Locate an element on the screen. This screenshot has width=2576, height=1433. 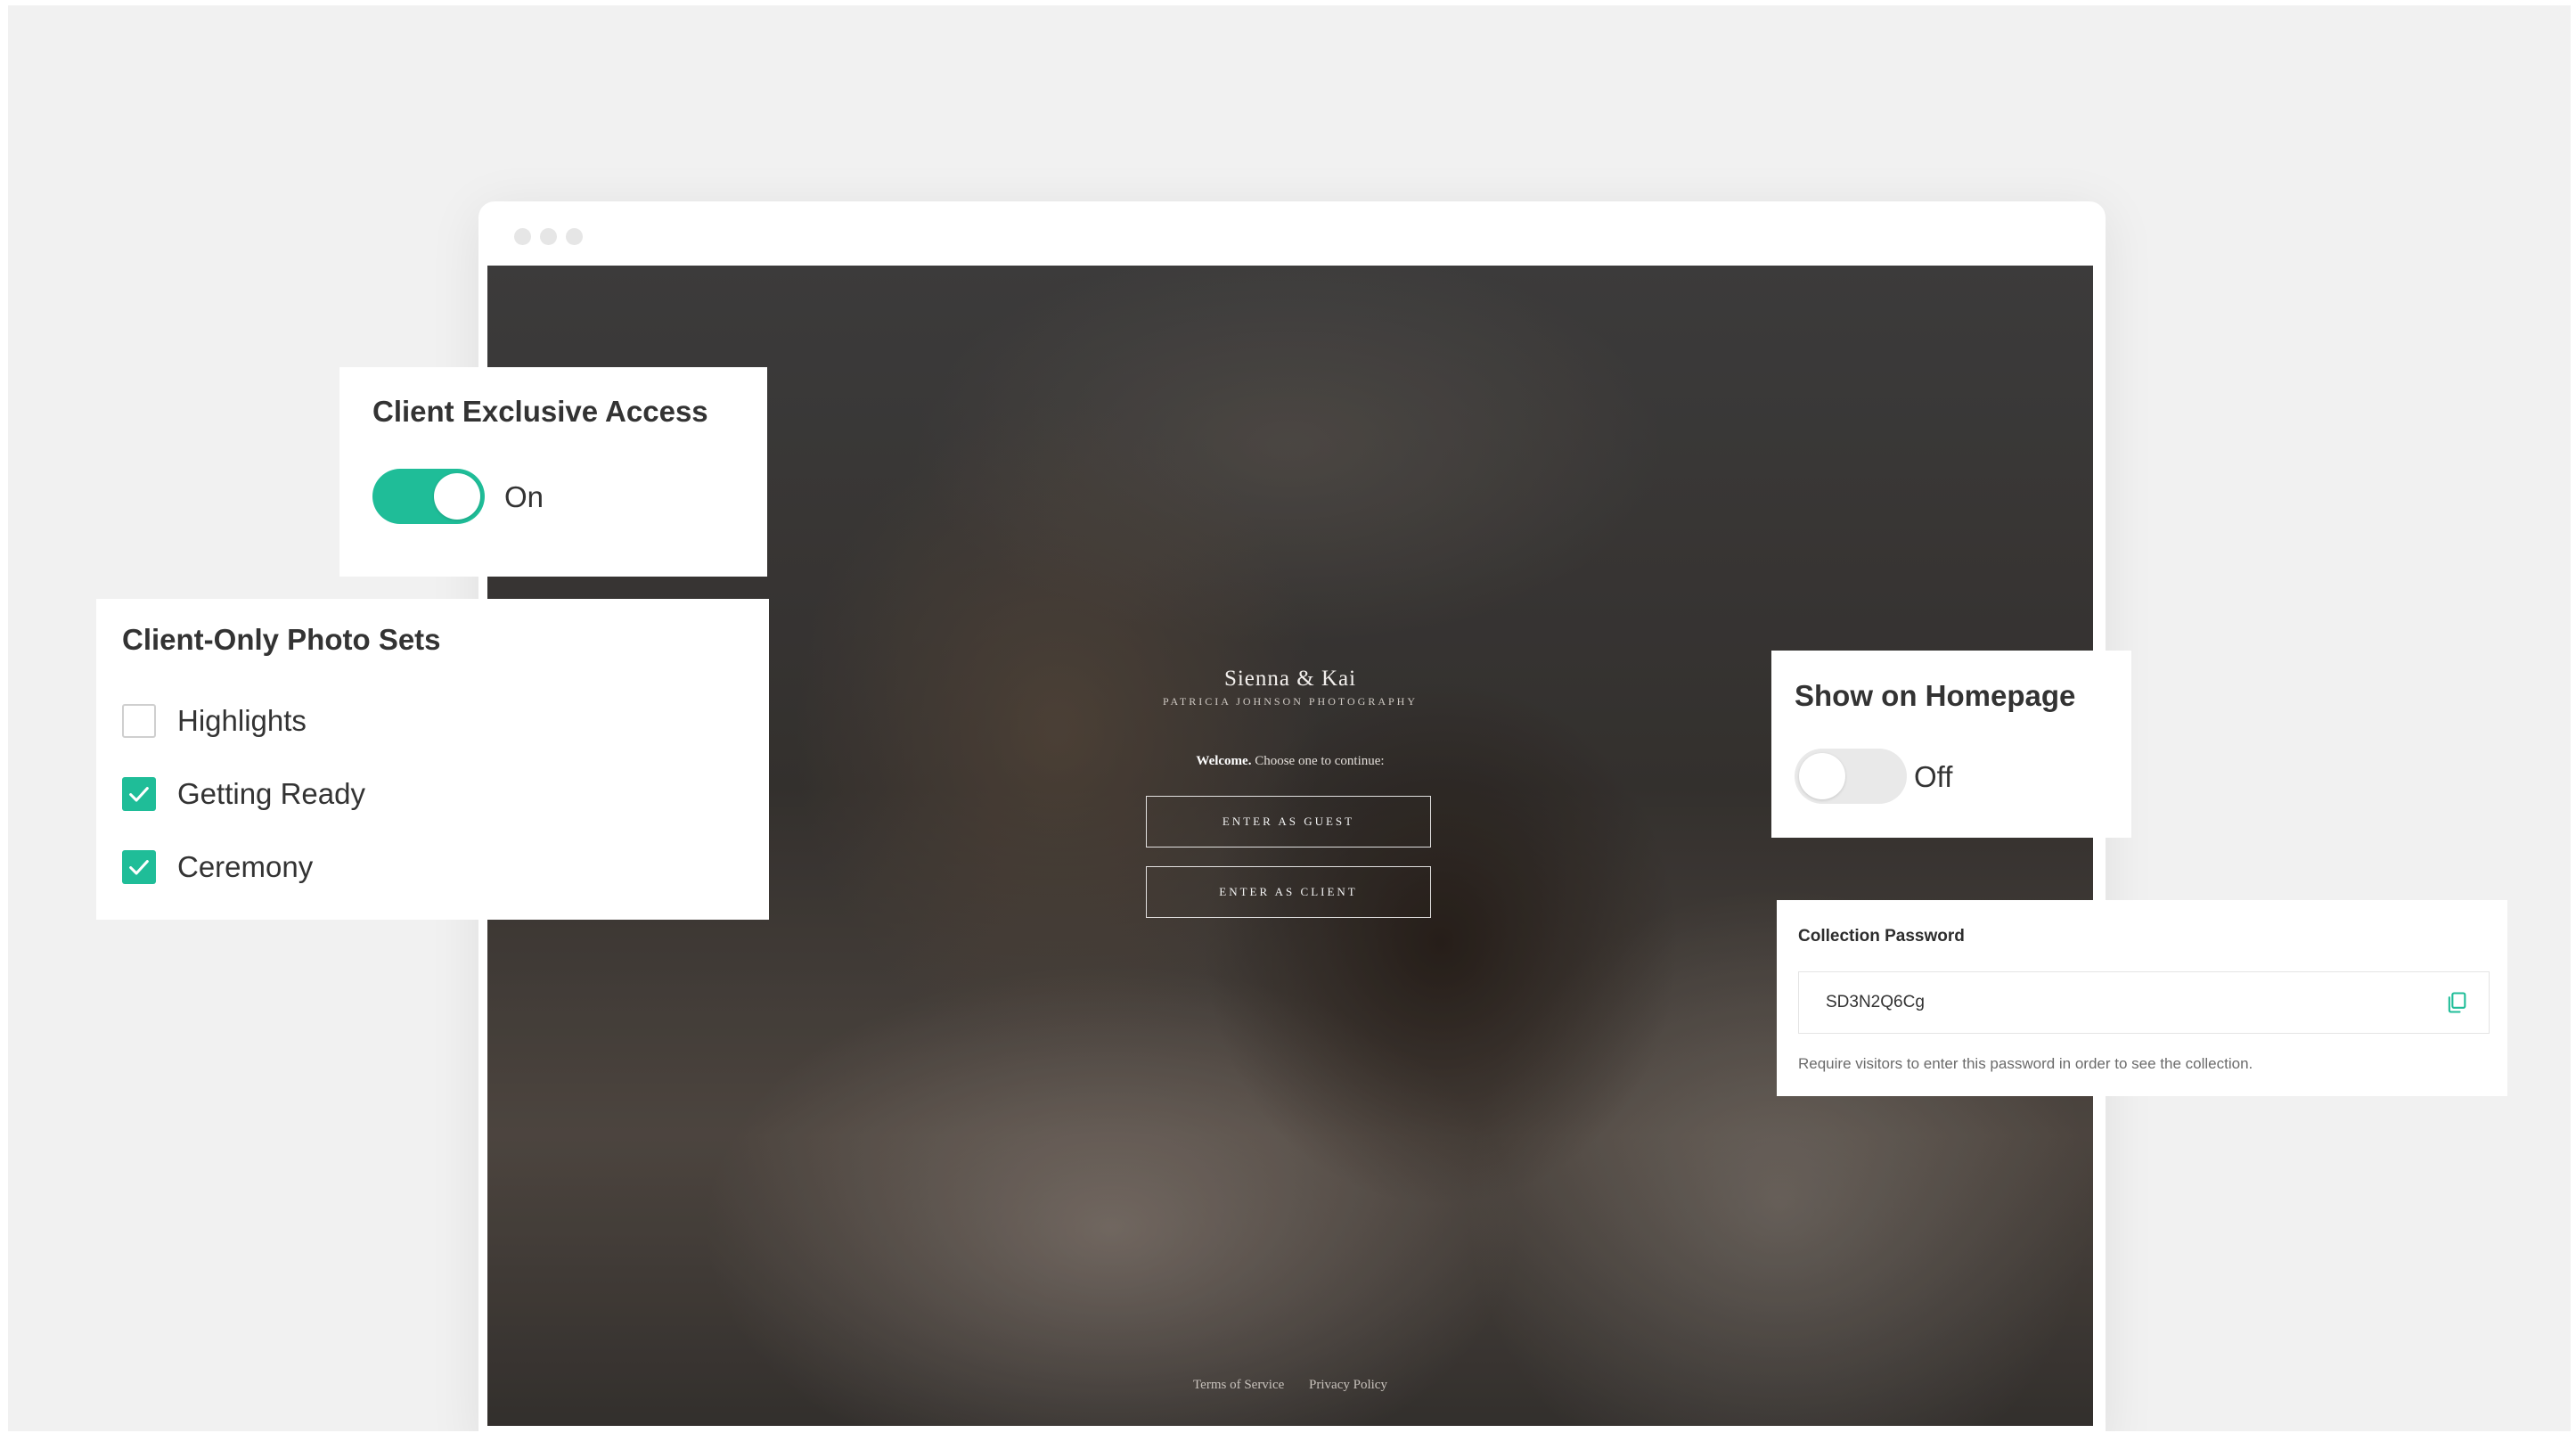
window-dot-minimize is located at coordinates (548, 236).